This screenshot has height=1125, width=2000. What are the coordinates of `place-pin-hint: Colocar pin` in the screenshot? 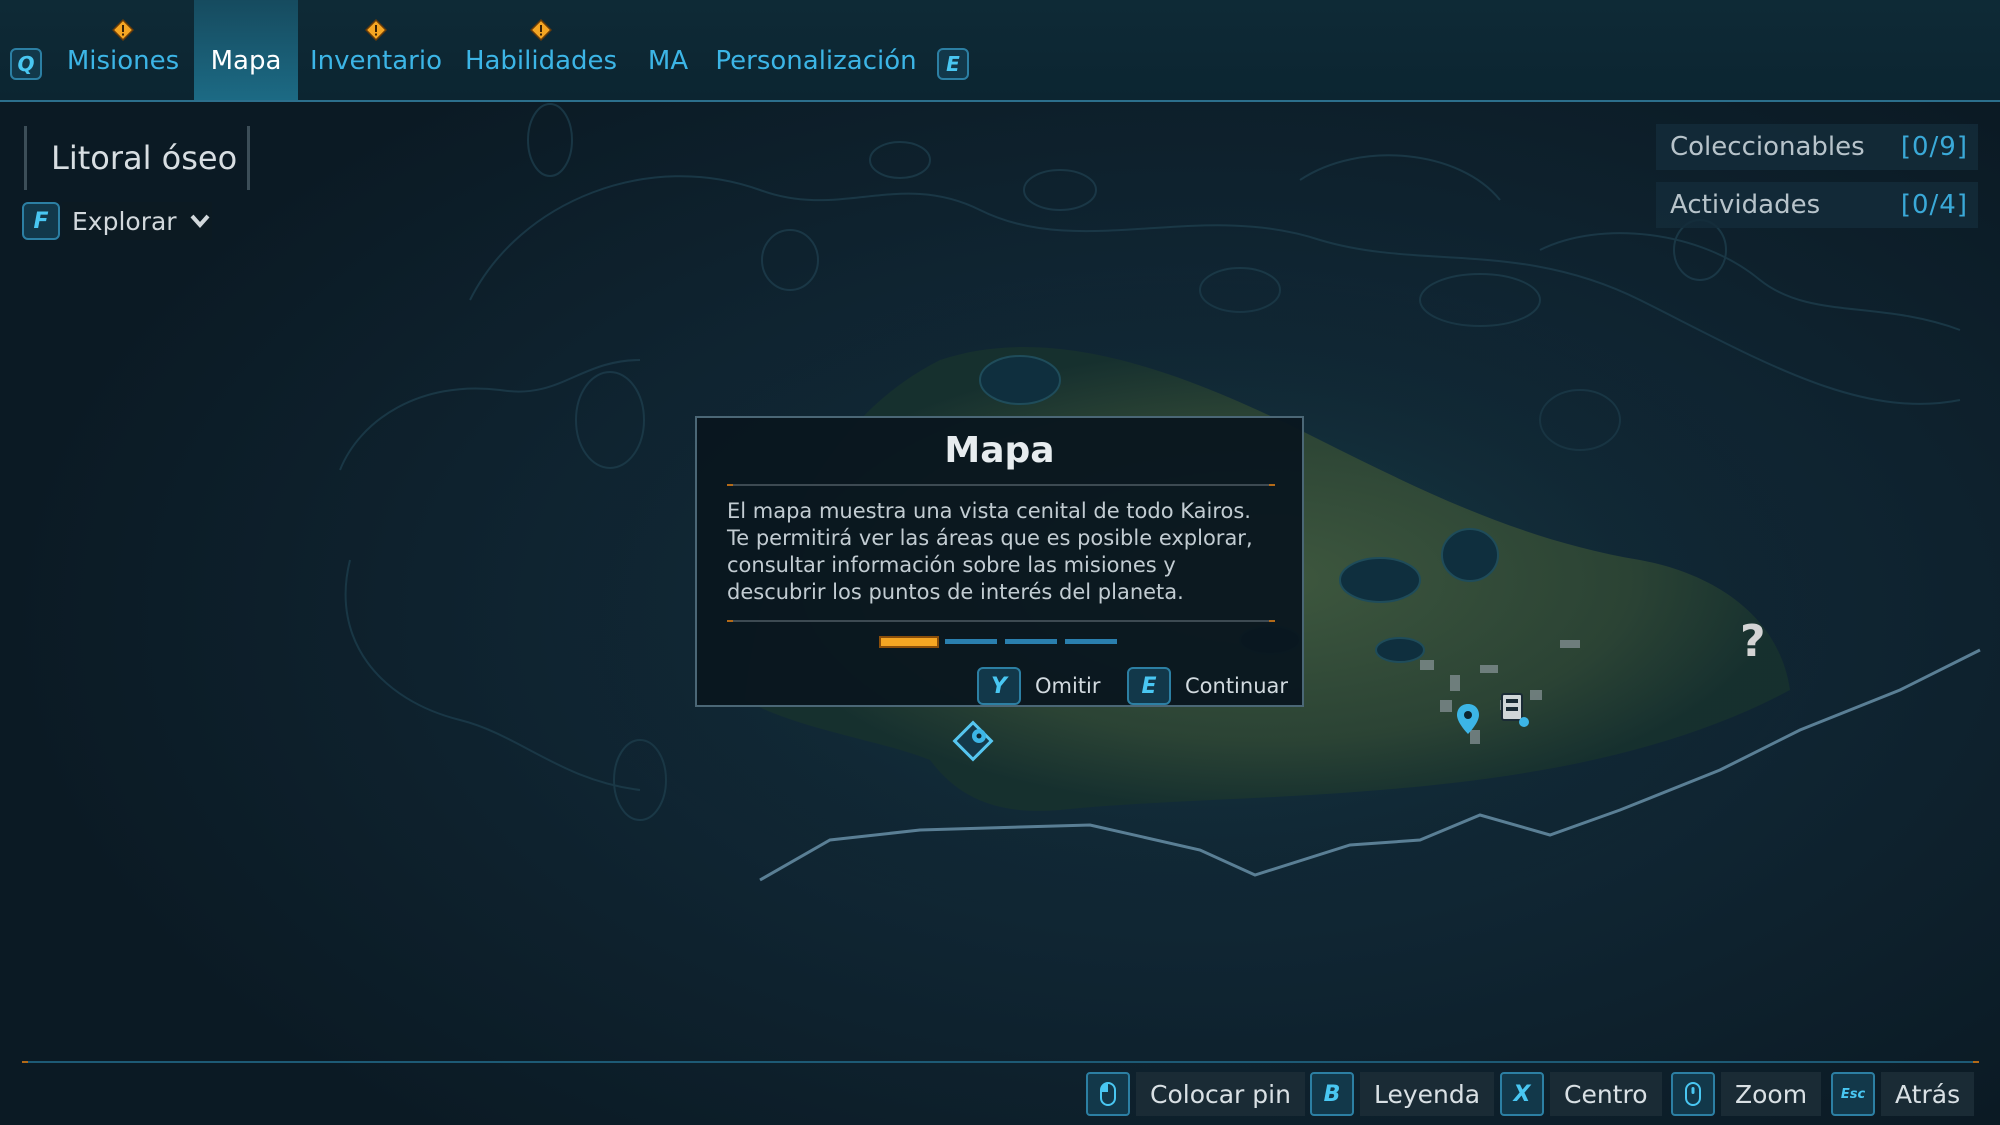 It's located at (1195, 1094).